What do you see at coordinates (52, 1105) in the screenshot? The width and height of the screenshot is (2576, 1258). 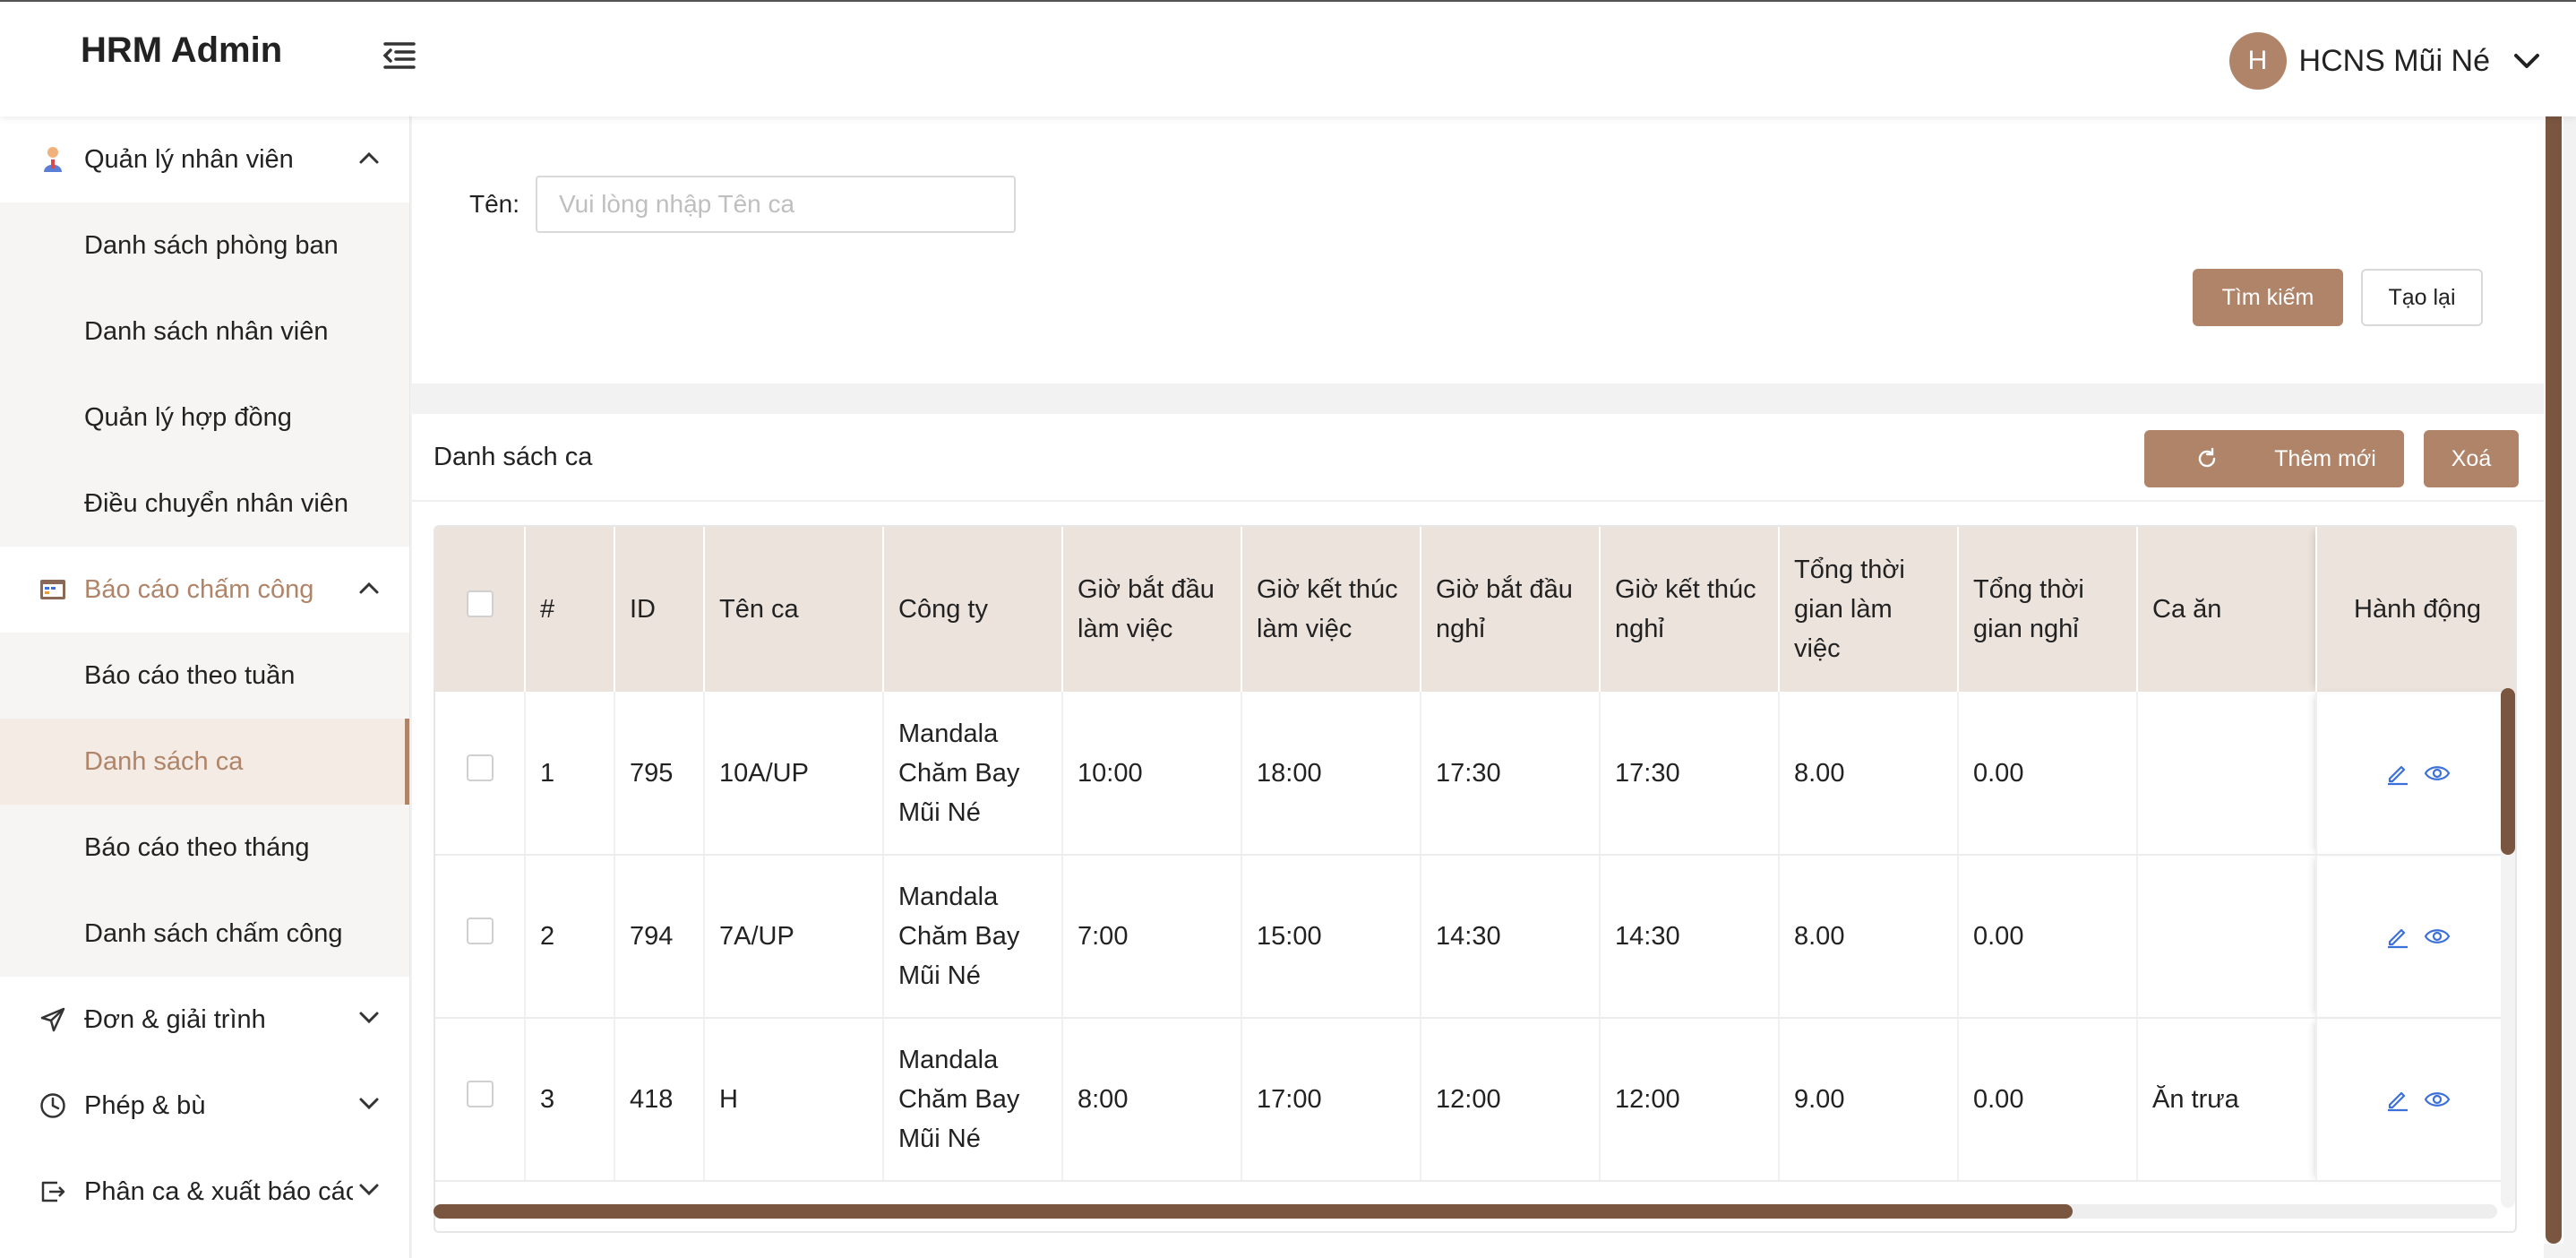 I see `clock-icon` at bounding box center [52, 1105].